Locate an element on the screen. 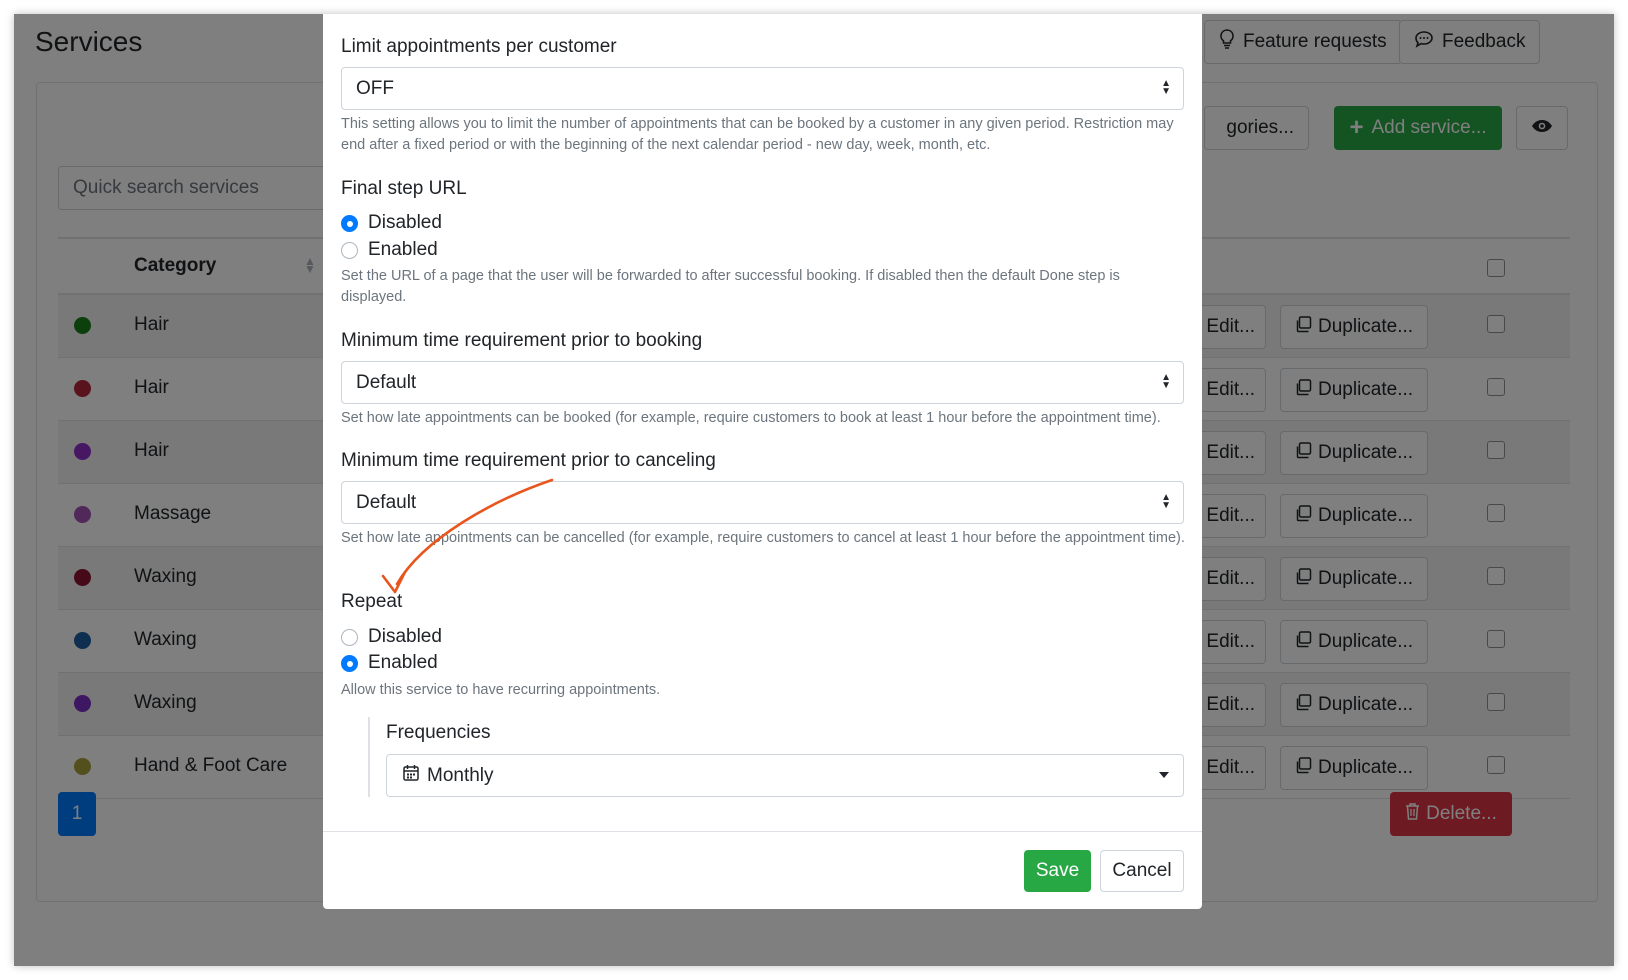 Image resolution: width=1628 pixels, height=980 pixels. repeat-disabled-label: Disabled is located at coordinates (405, 636).